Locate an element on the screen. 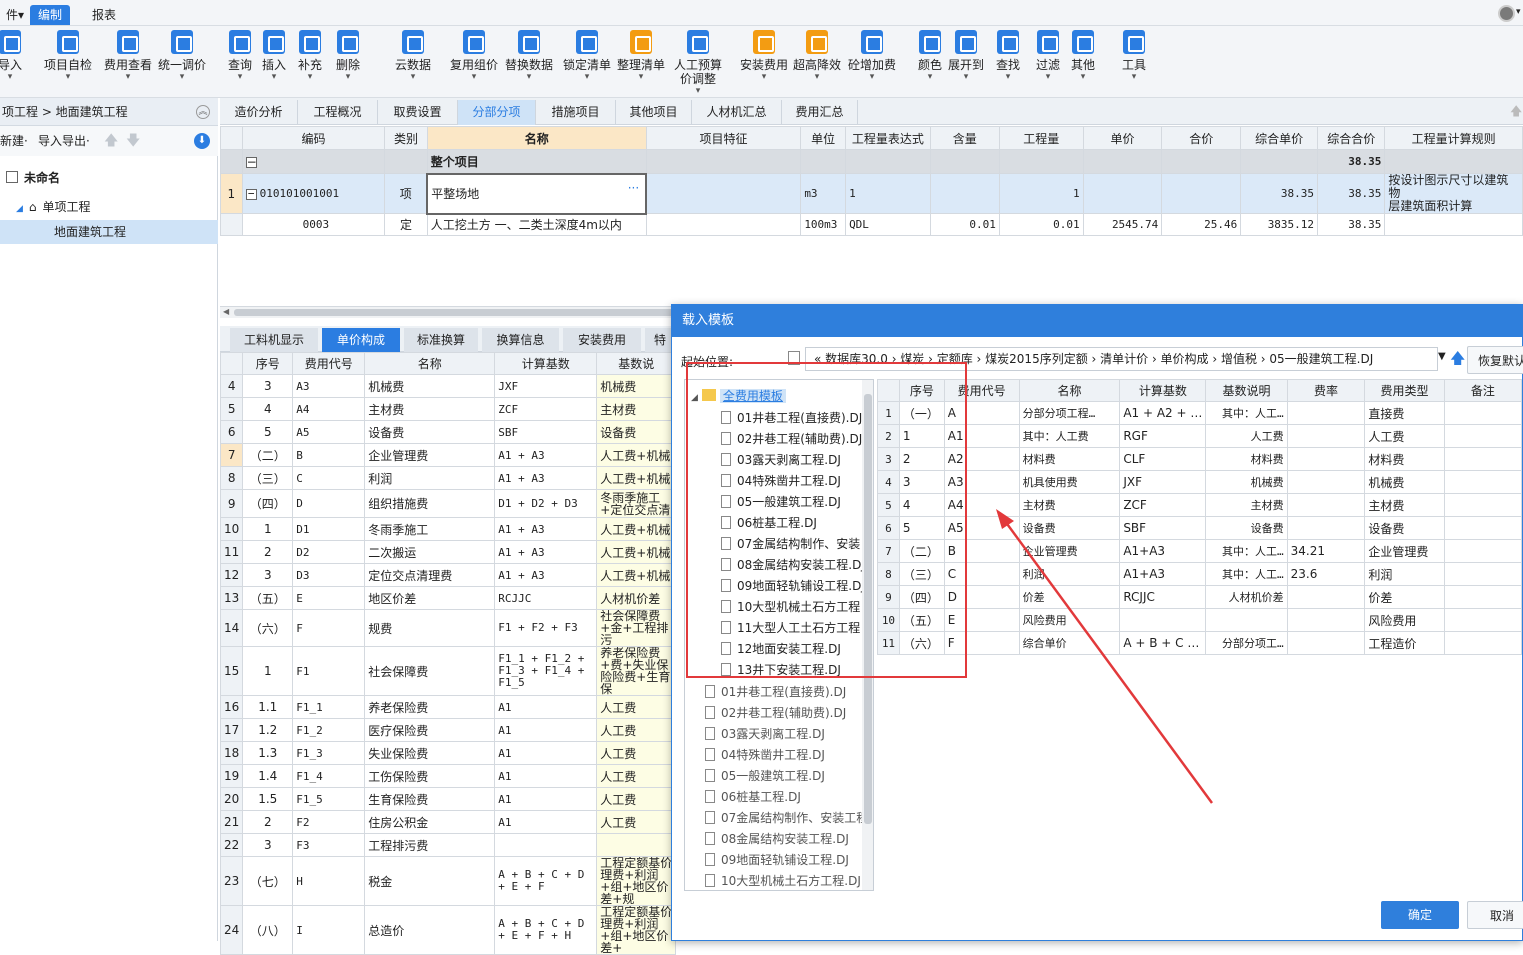 Image resolution: width=1523 pixels, height=955 pixels. col-code: 编码 is located at coordinates (313, 138).